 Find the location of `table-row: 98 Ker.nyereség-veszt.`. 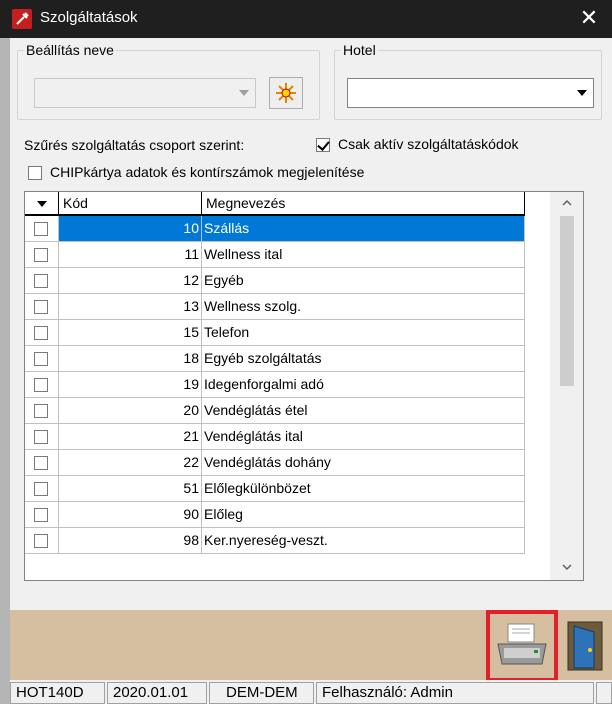

table-row: 98 Ker.nyereség-veszt. is located at coordinates (275, 541).